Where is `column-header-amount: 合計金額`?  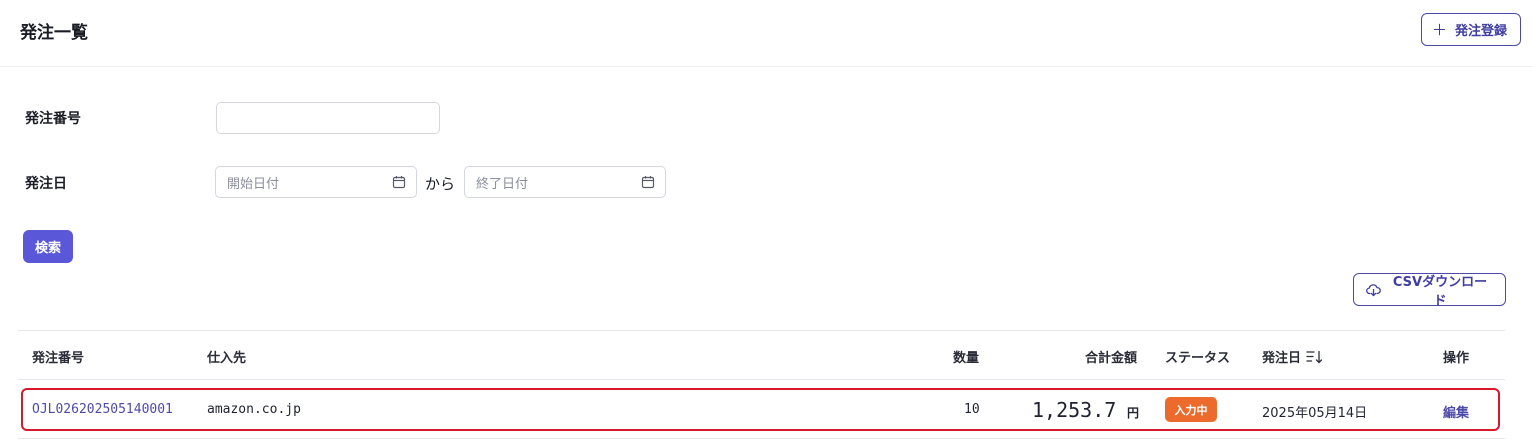
column-header-amount: 合計金額 is located at coordinates (1111, 358).